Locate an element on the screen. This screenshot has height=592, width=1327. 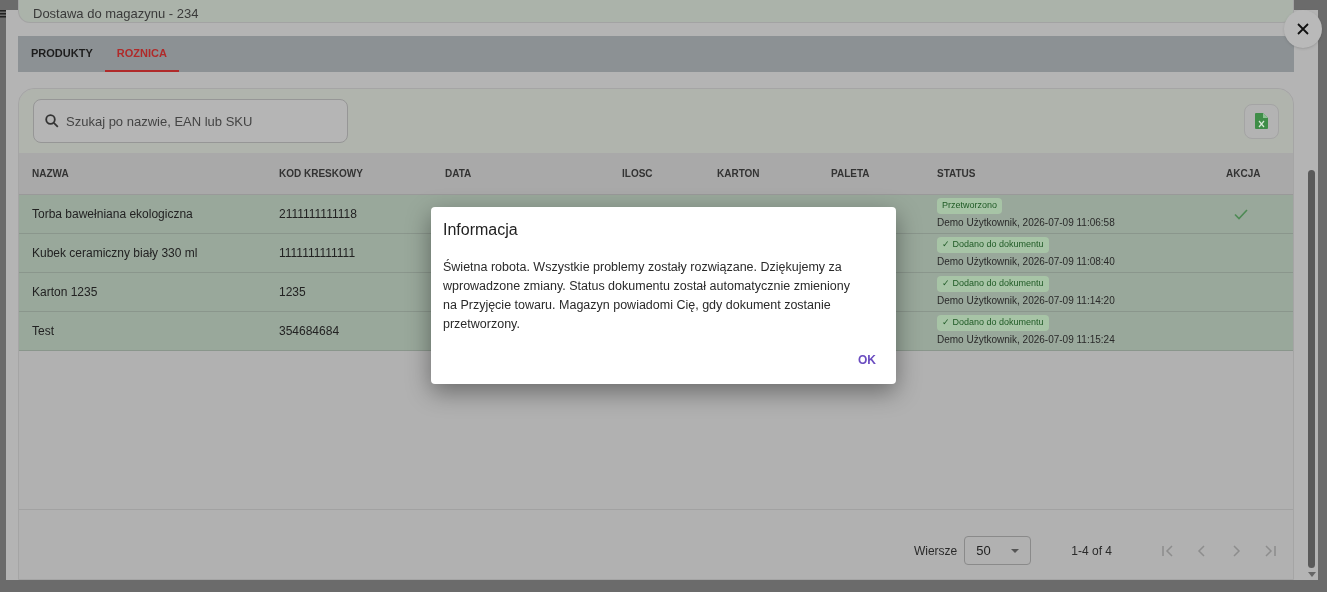
status-detail: Demo Użytkownik, 2026-07-09 11:14:20 is located at coordinates (1026, 300).